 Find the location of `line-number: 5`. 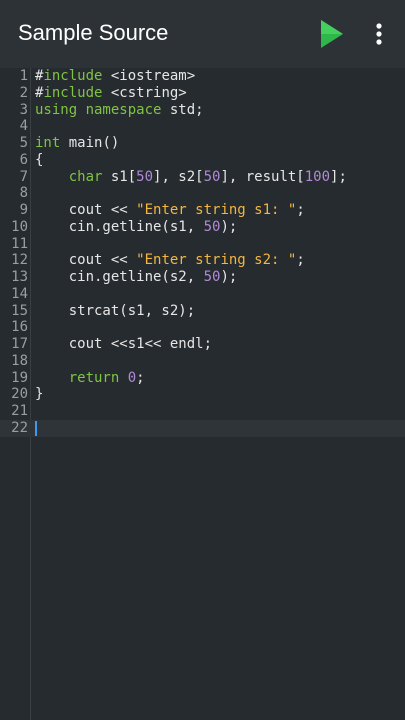

line-number: 5 is located at coordinates (23, 143).